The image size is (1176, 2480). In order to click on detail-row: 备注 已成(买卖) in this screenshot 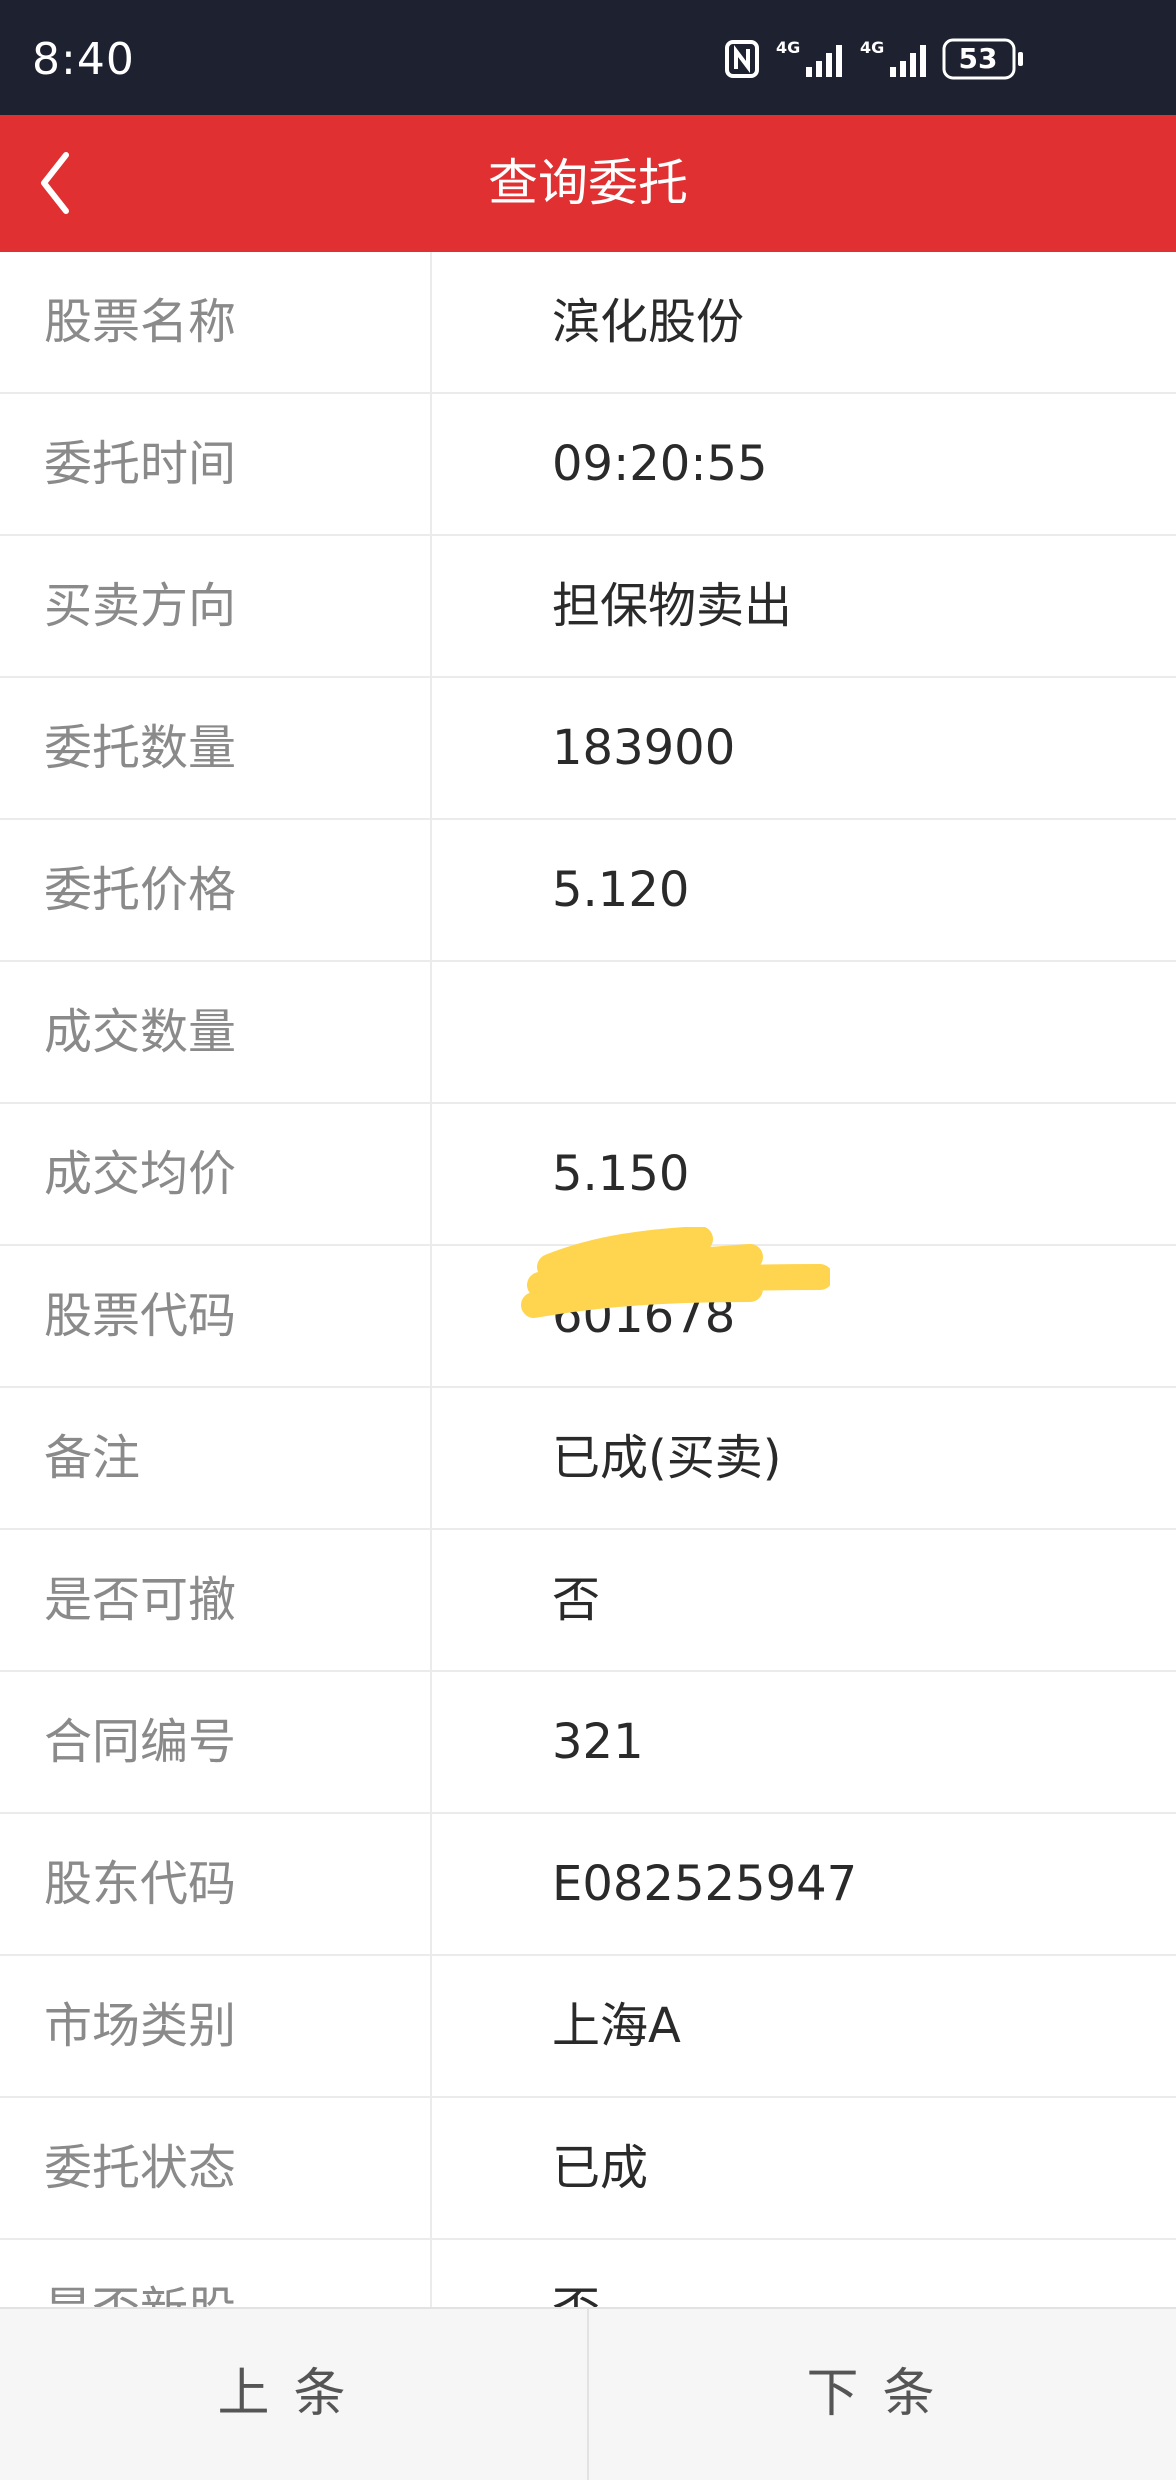, I will do `click(588, 1459)`.